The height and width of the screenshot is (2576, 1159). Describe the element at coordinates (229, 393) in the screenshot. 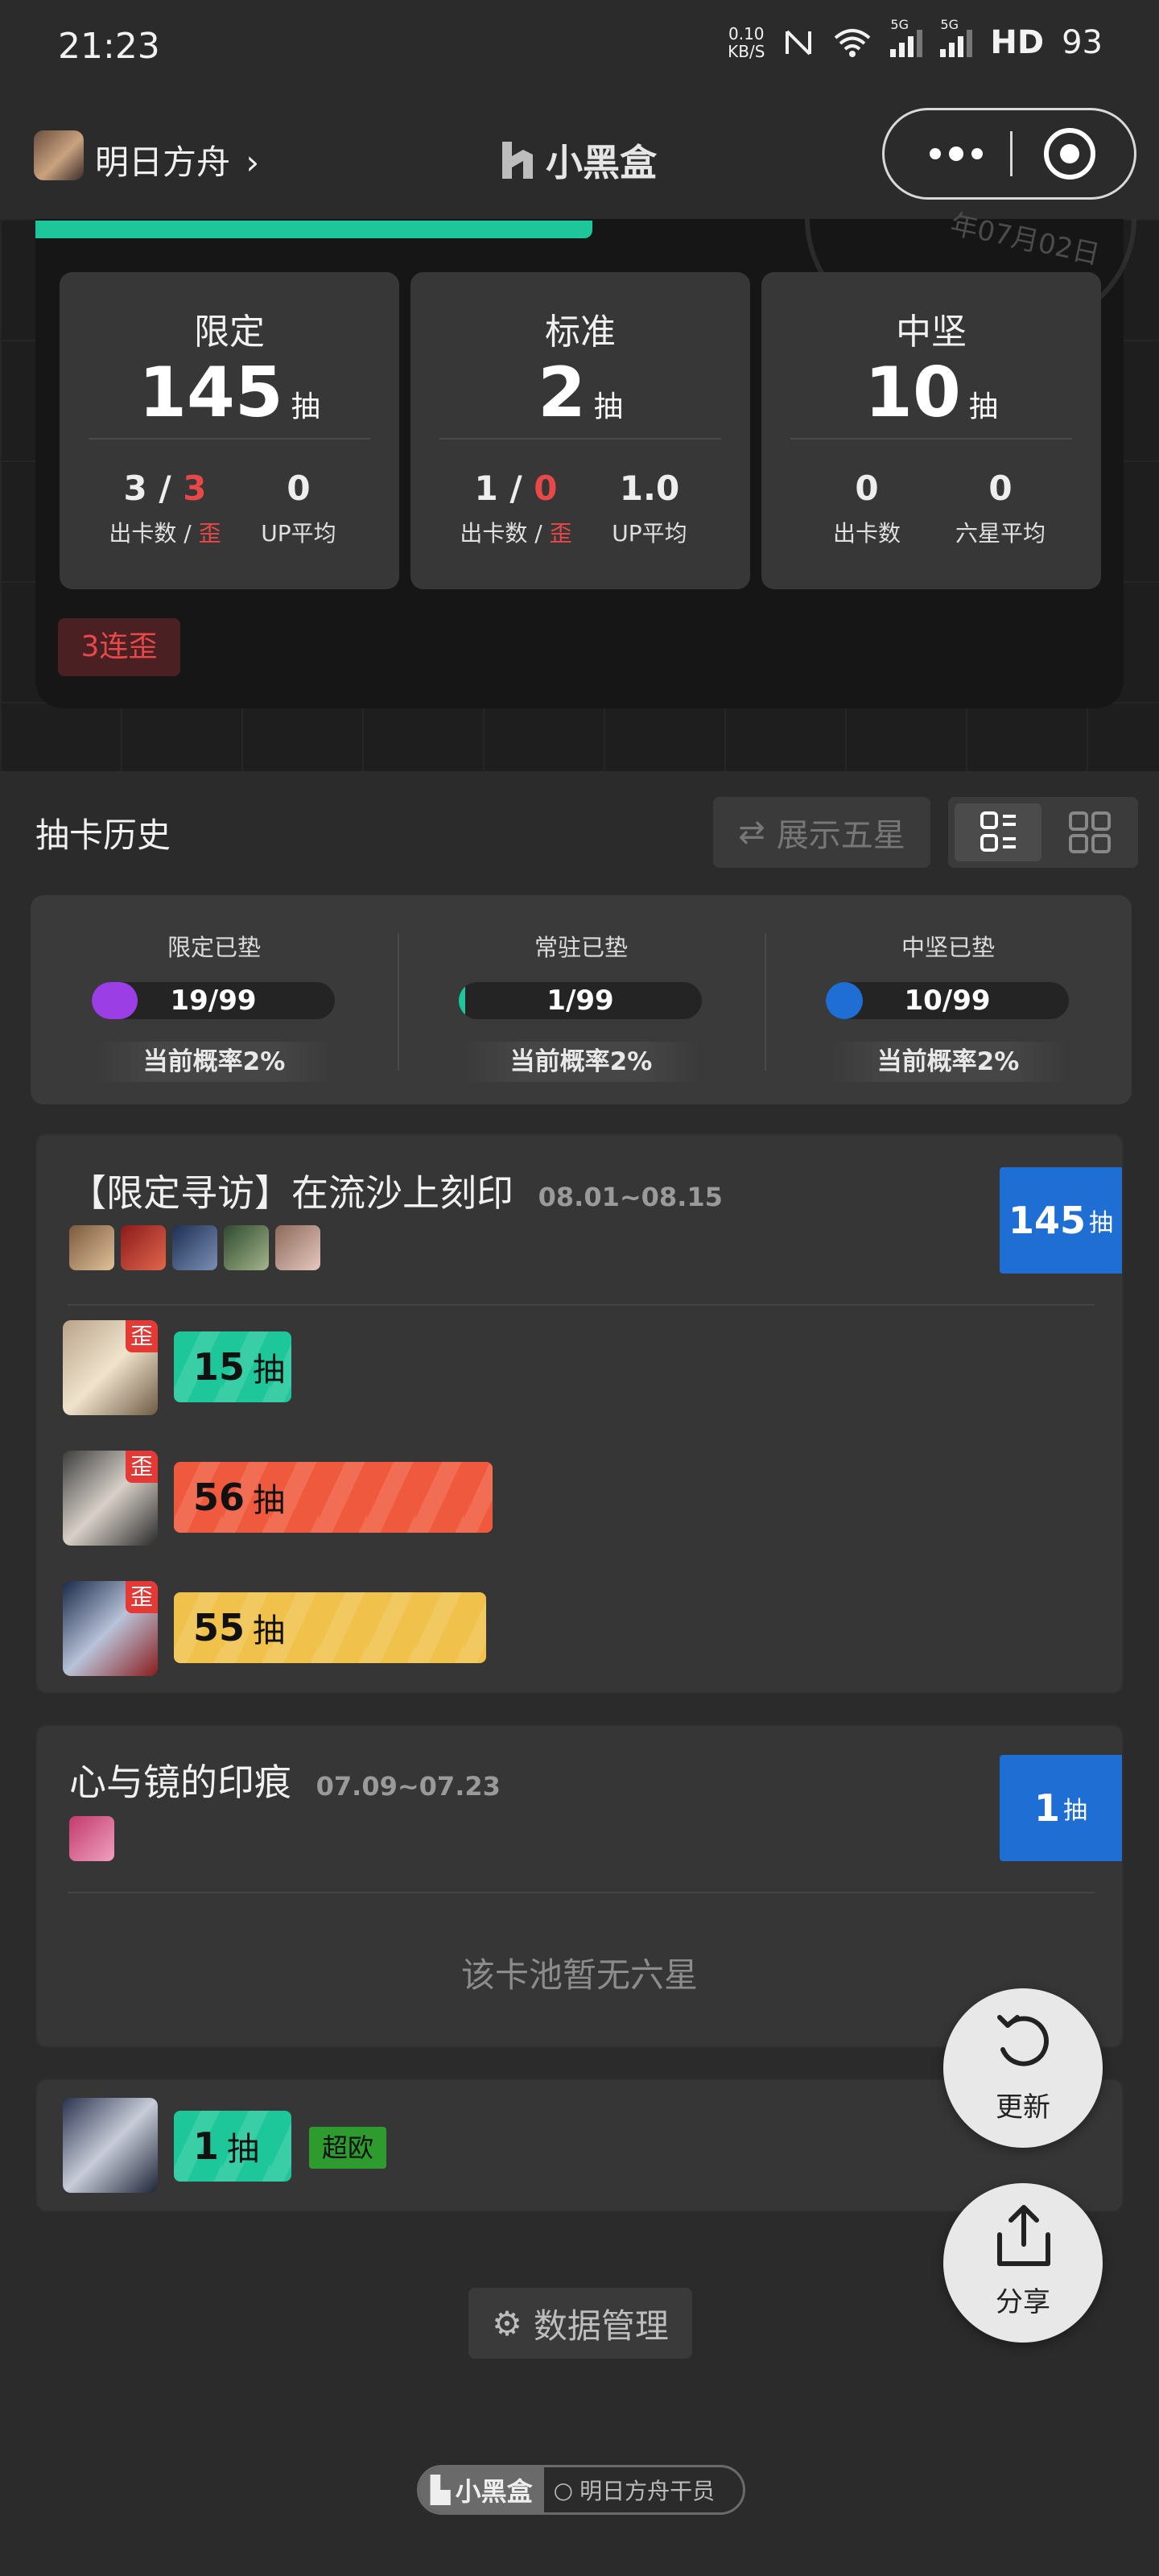

I see `pool-pull-count: 145 抽` at that location.